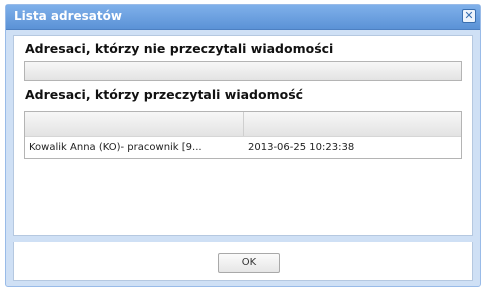 The width and height of the screenshot is (486, 291). Describe the element at coordinates (68, 16) in the screenshot. I see `dialog-title: Lista adresatów` at that location.